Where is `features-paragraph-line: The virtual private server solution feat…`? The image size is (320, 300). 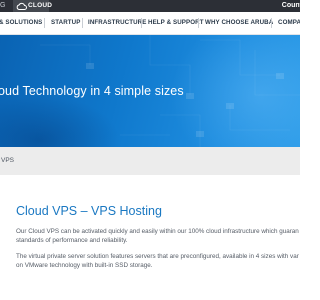 features-paragraph-line: The virtual private server solution feat… is located at coordinates (157, 256).